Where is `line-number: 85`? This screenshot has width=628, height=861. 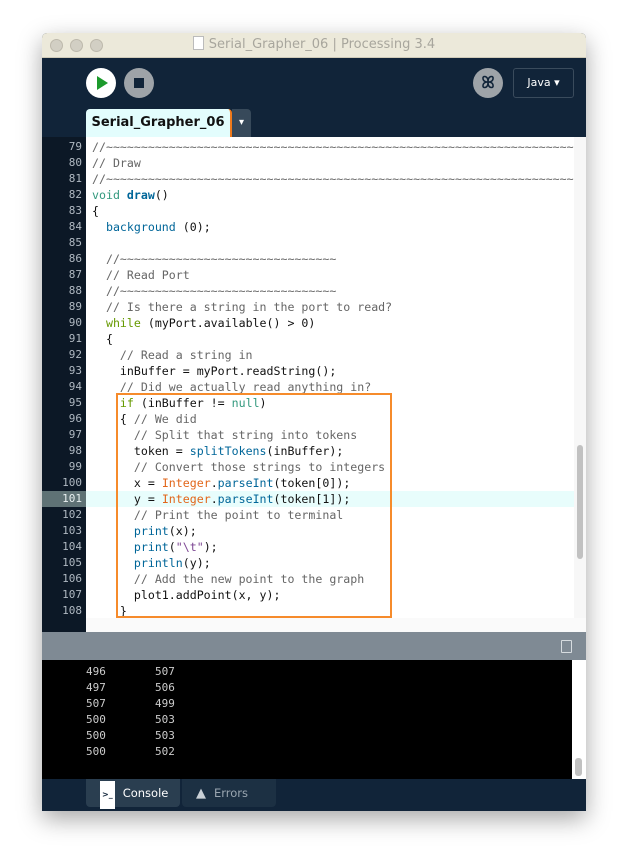 line-number: 85 is located at coordinates (75, 242).